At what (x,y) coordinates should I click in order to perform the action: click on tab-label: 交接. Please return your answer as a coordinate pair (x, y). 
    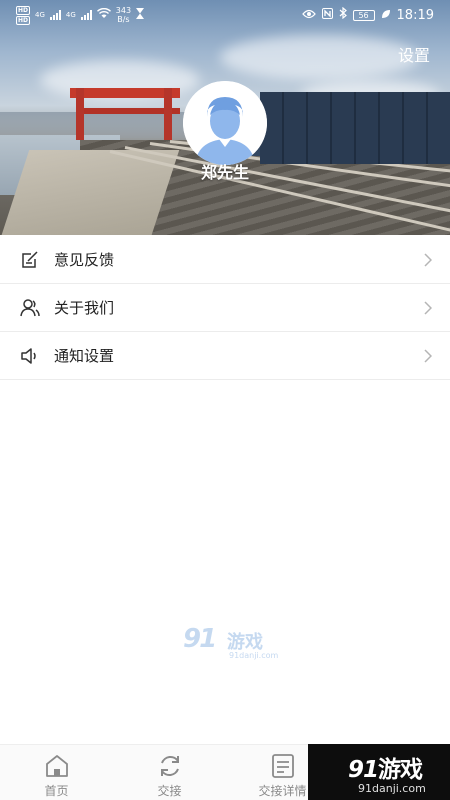
    Looking at the image, I should click on (169, 791).